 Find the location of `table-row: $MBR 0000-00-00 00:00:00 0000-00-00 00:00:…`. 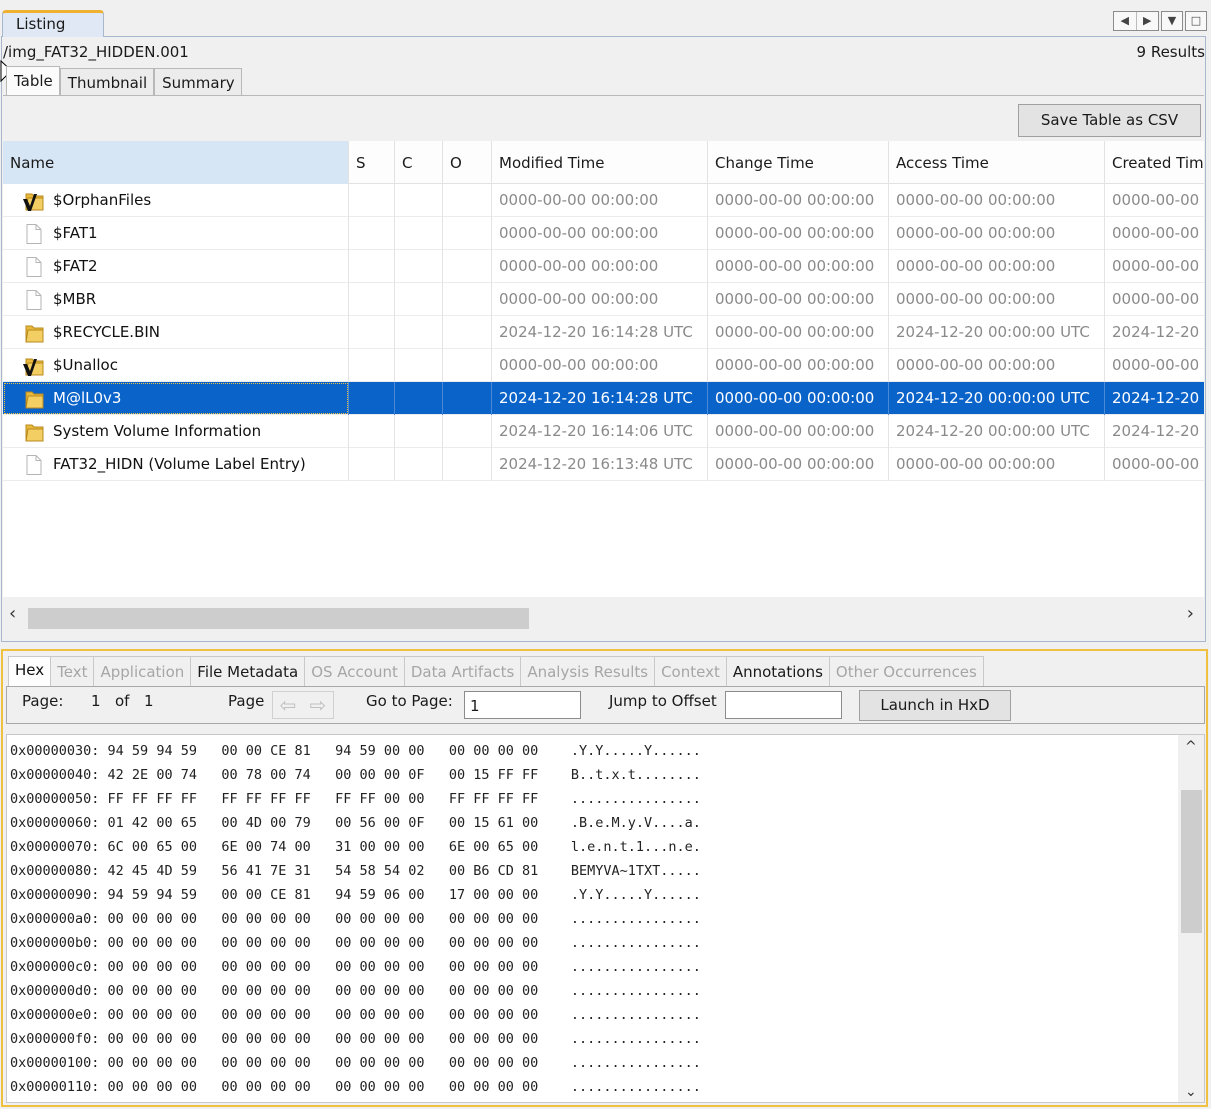

table-row: $MBR 0000-00-00 00:00:00 0000-00-00 00:00:… is located at coordinates (603, 299).